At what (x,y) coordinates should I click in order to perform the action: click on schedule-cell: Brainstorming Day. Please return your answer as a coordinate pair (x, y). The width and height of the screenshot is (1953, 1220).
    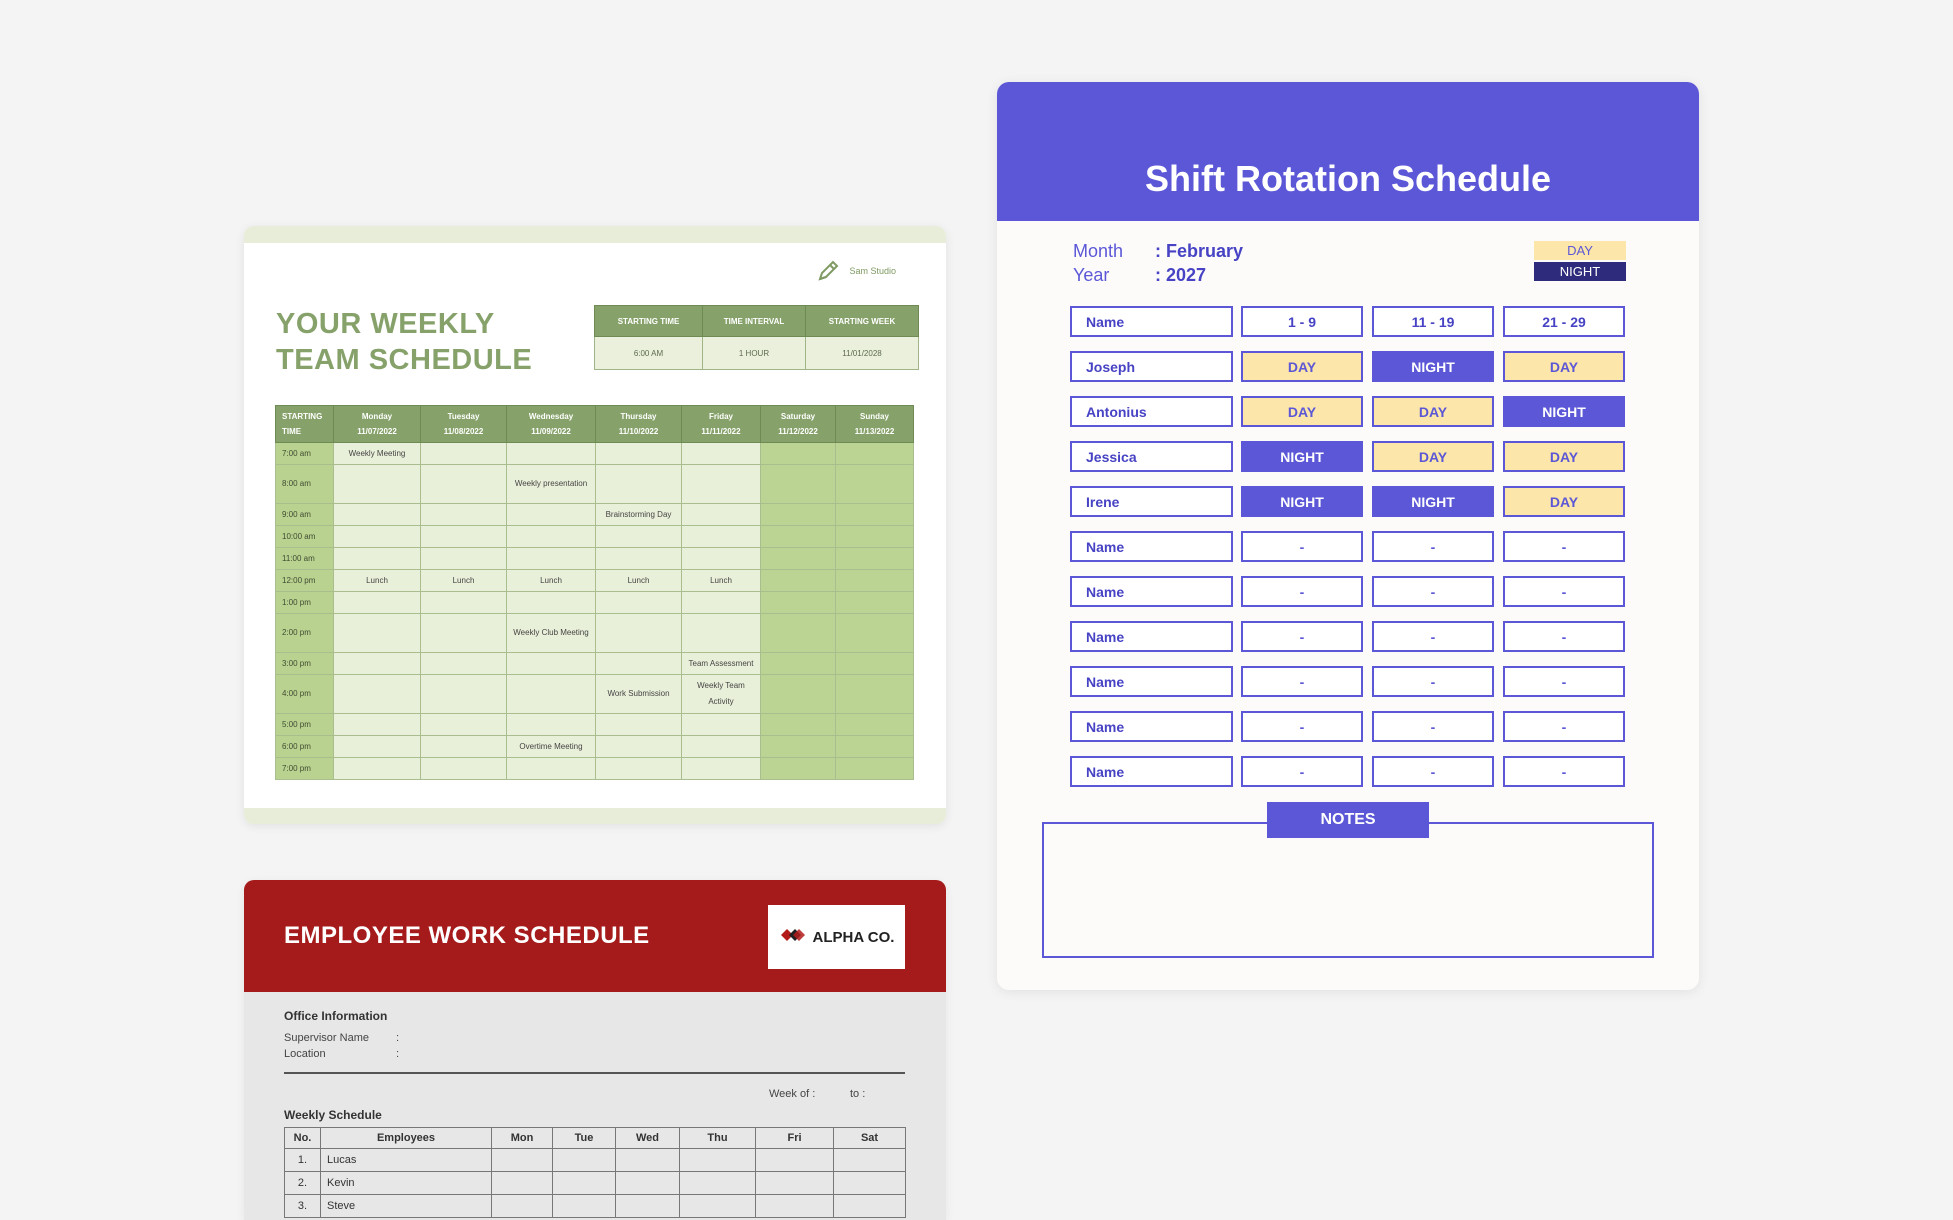
    Looking at the image, I should click on (638, 514).